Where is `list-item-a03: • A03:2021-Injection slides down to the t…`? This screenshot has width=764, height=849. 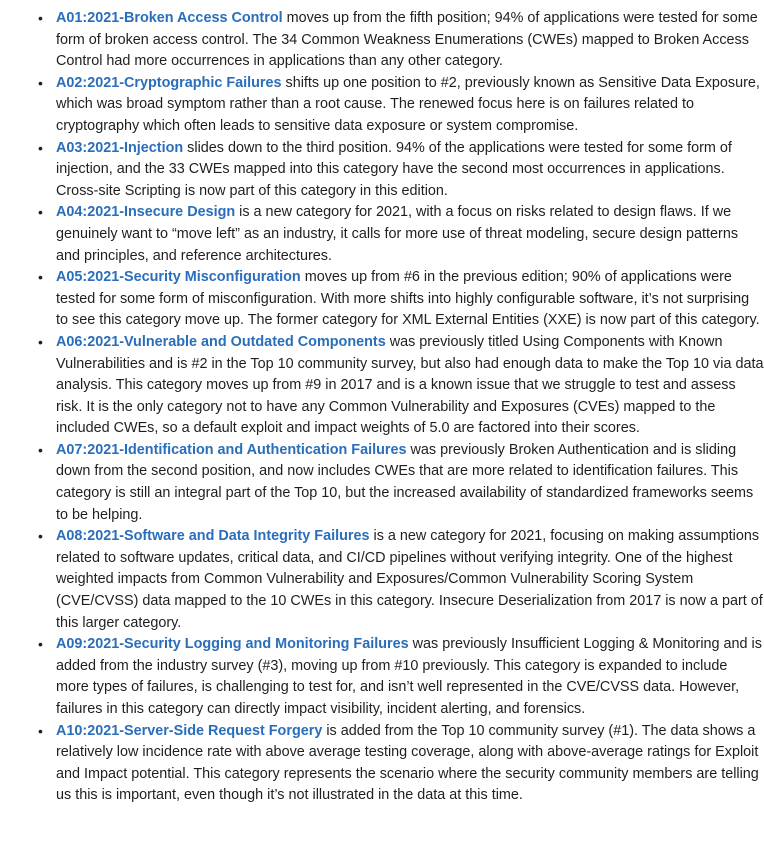
list-item-a03: • A03:2021-Injection slides down to the t… is located at coordinates (401, 170).